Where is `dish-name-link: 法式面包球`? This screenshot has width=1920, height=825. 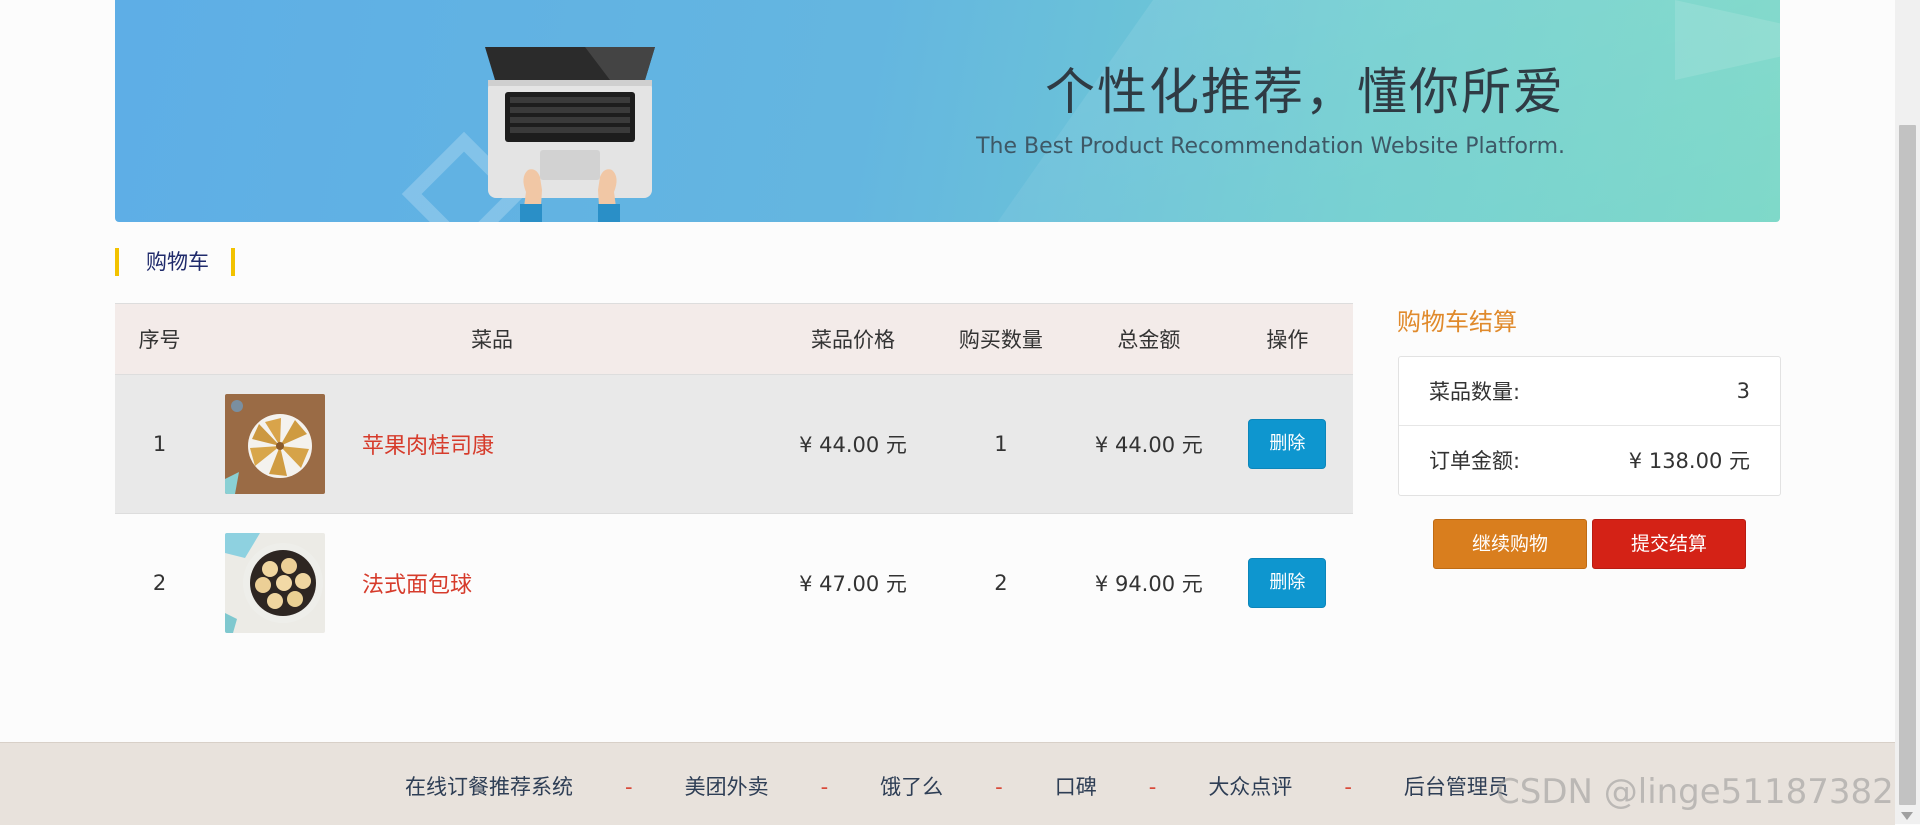
dish-name-link: 法式面包球 is located at coordinates (417, 583).